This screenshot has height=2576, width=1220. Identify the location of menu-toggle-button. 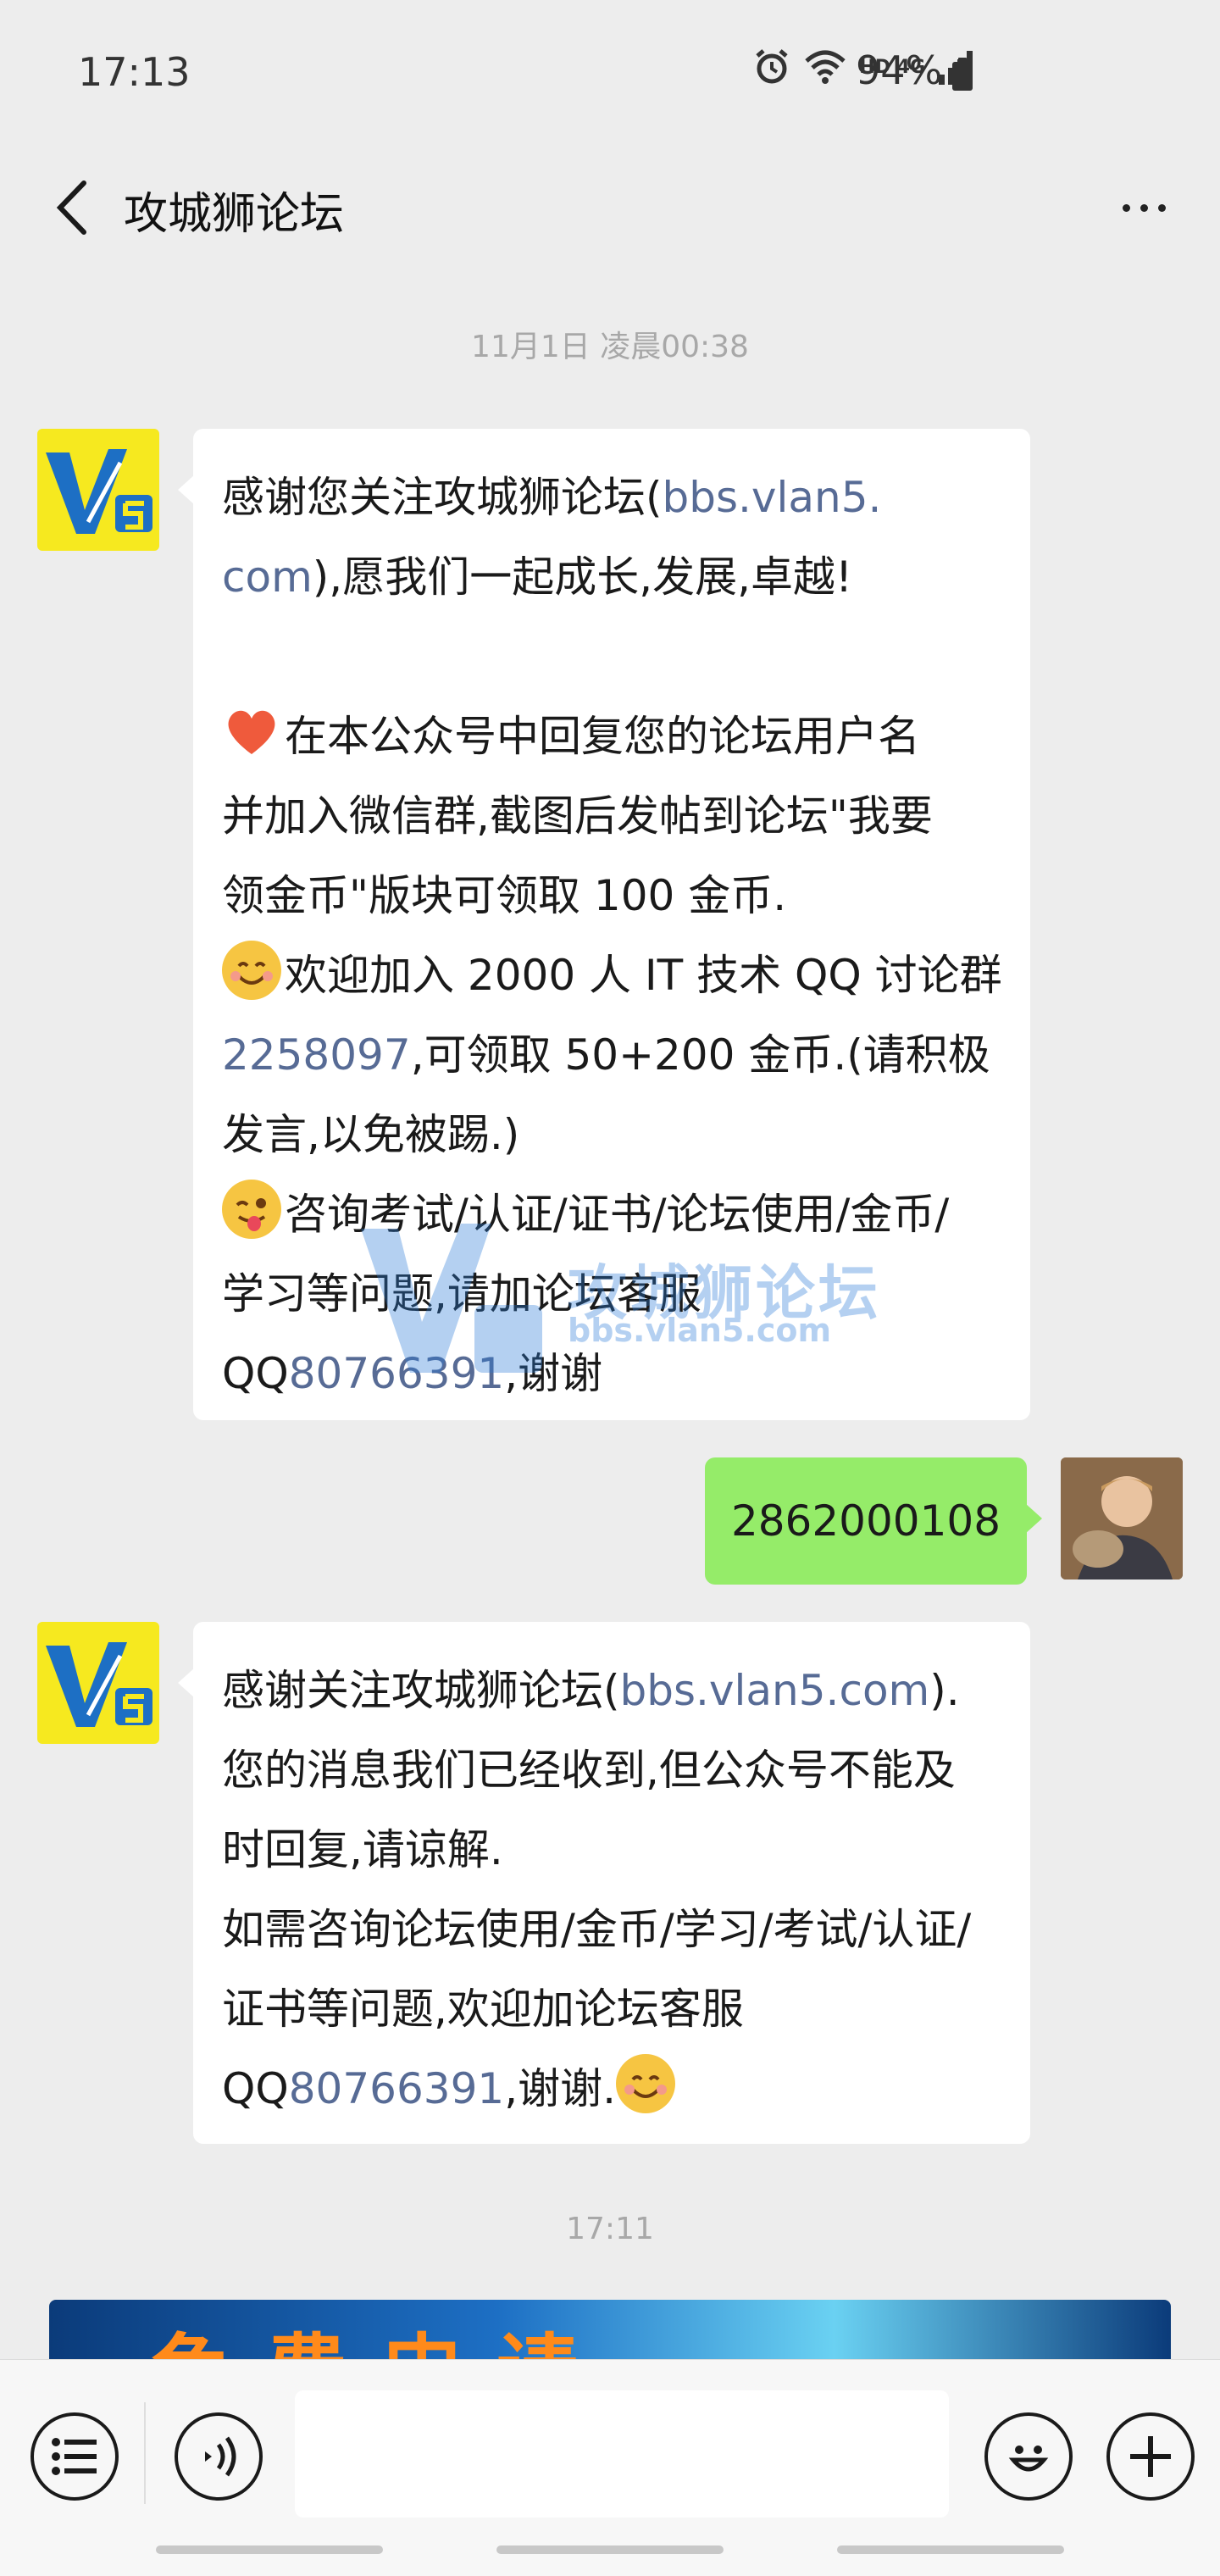
(74, 2456).